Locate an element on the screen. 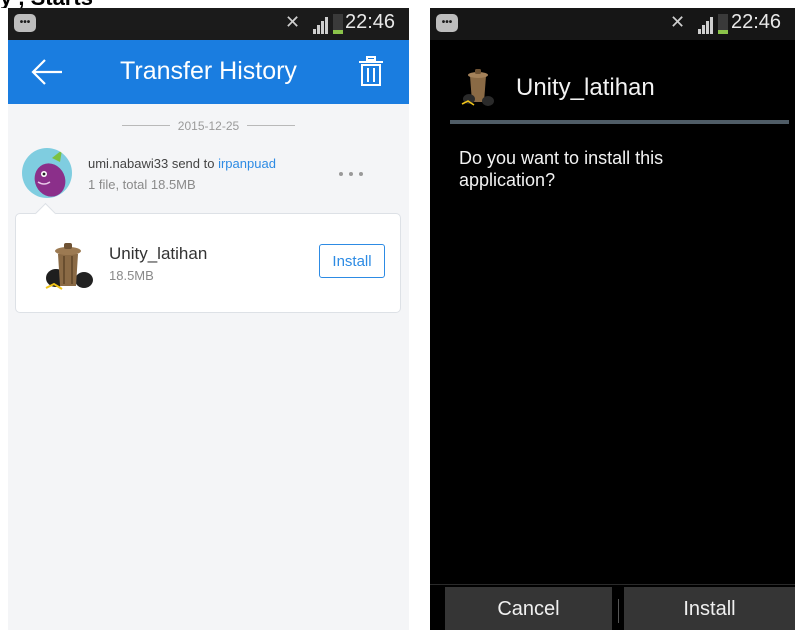 The image size is (795, 630). recipient-link: irpanpuad is located at coordinates (247, 163).